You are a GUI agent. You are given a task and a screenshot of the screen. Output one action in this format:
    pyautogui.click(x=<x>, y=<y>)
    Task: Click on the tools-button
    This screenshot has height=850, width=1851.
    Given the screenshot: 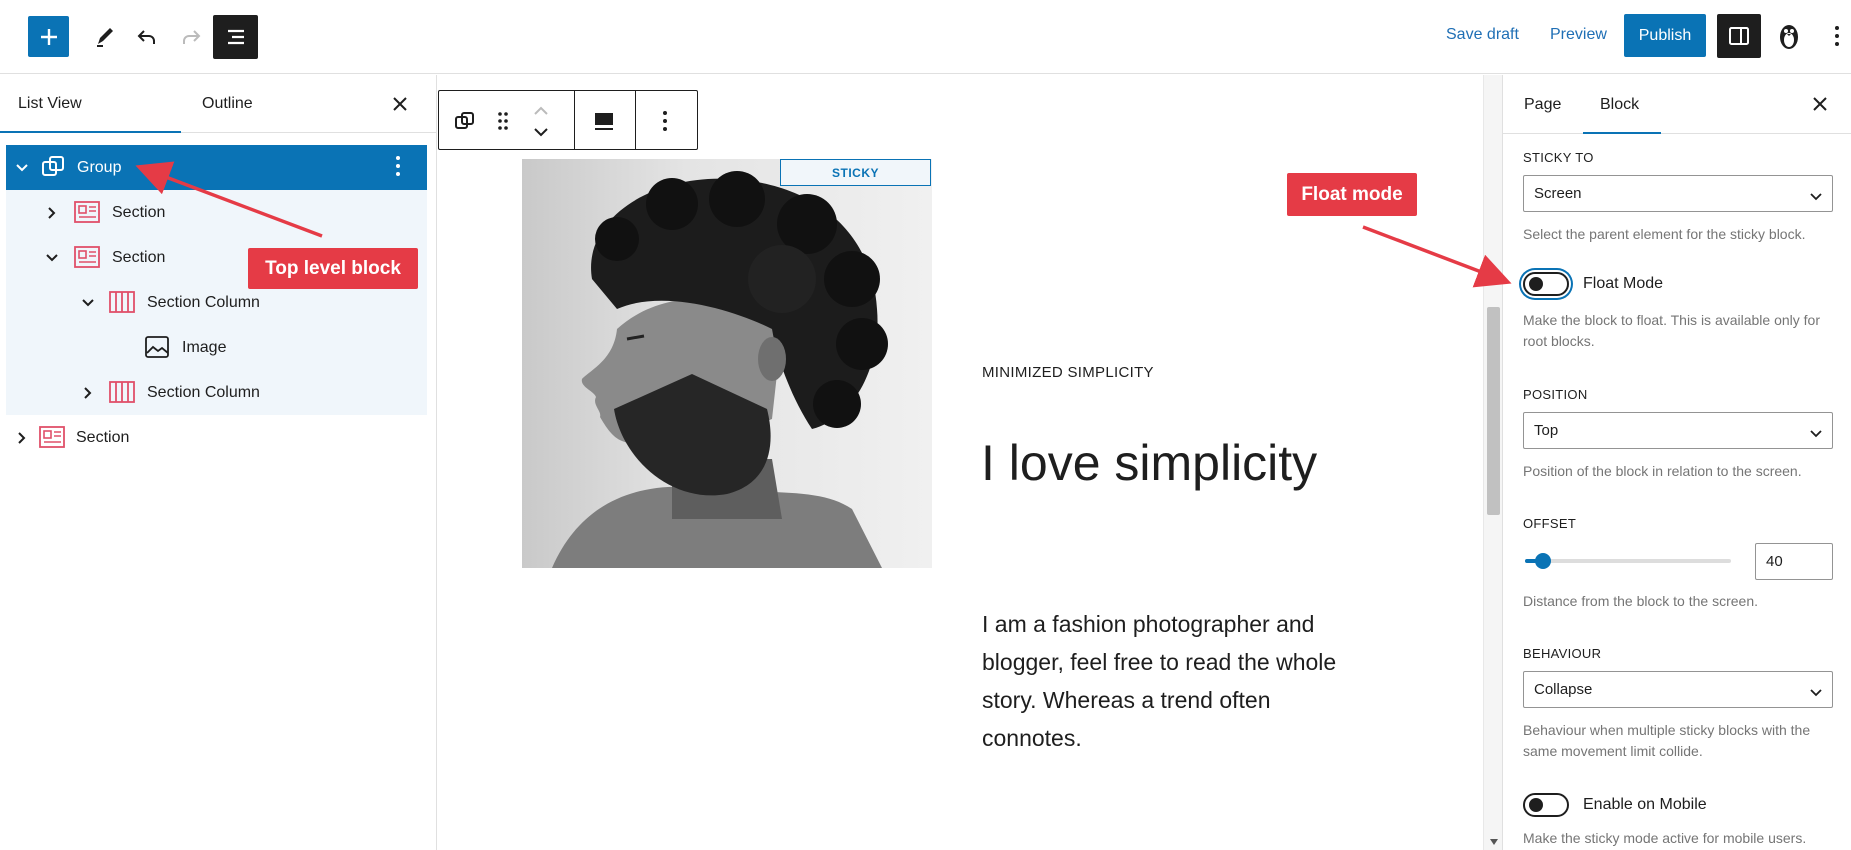 What is the action you would take?
    pyautogui.click(x=104, y=36)
    